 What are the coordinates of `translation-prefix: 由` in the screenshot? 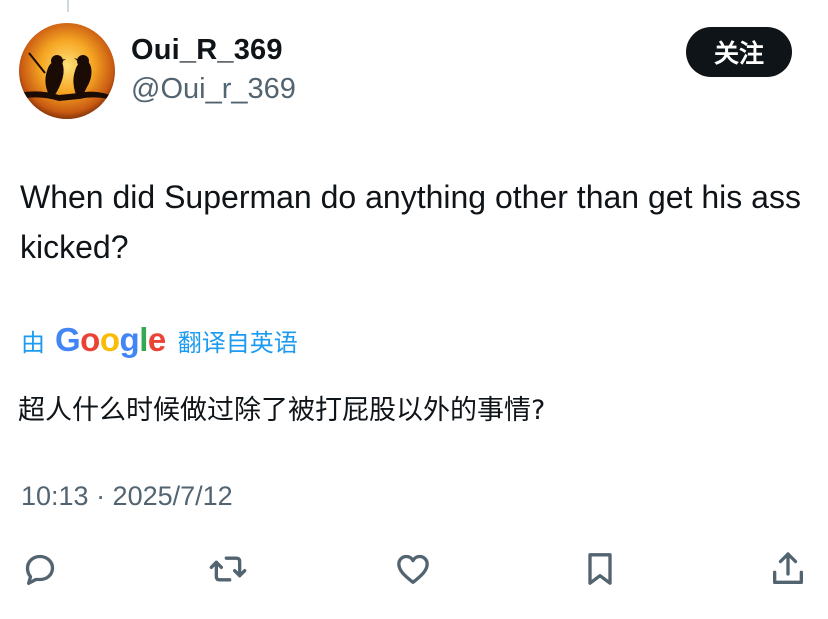 It's located at (33, 342).